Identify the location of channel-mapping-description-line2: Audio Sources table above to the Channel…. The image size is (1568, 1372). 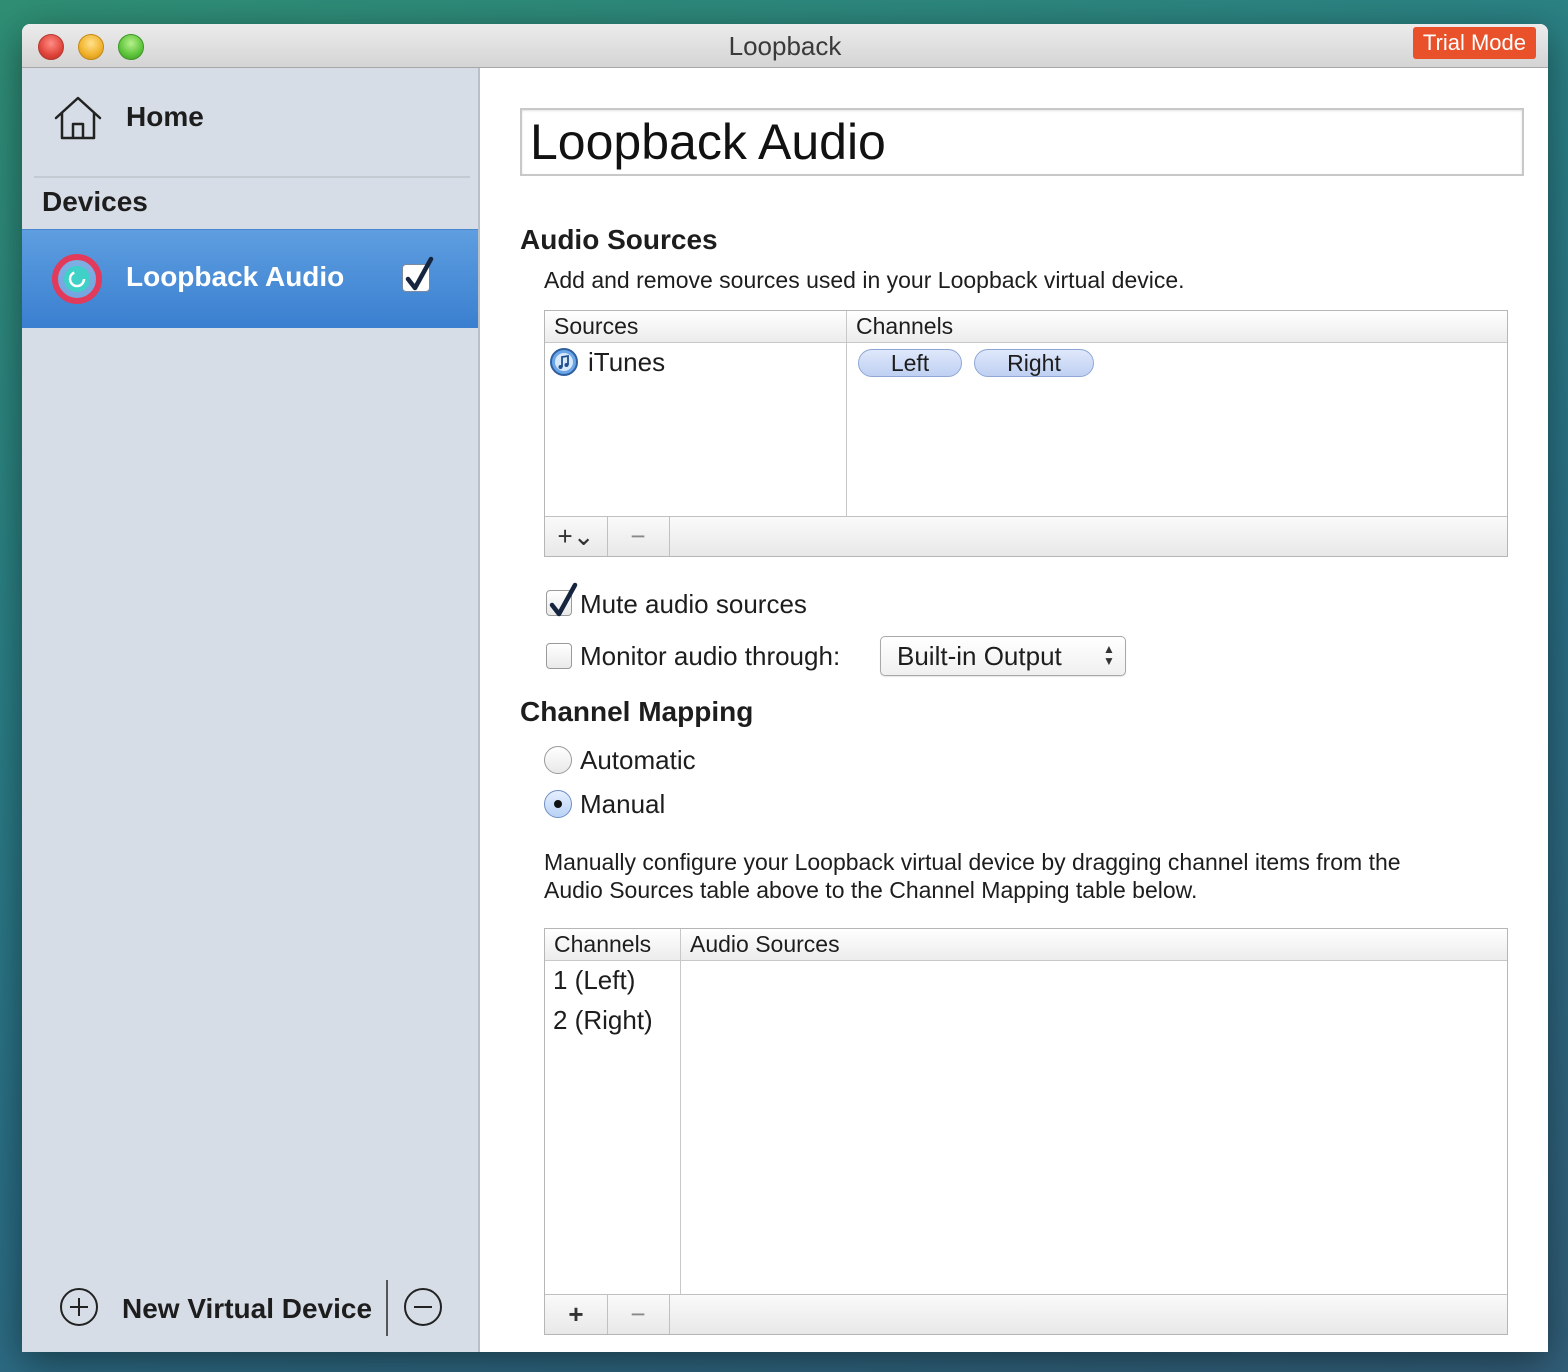
(871, 890).